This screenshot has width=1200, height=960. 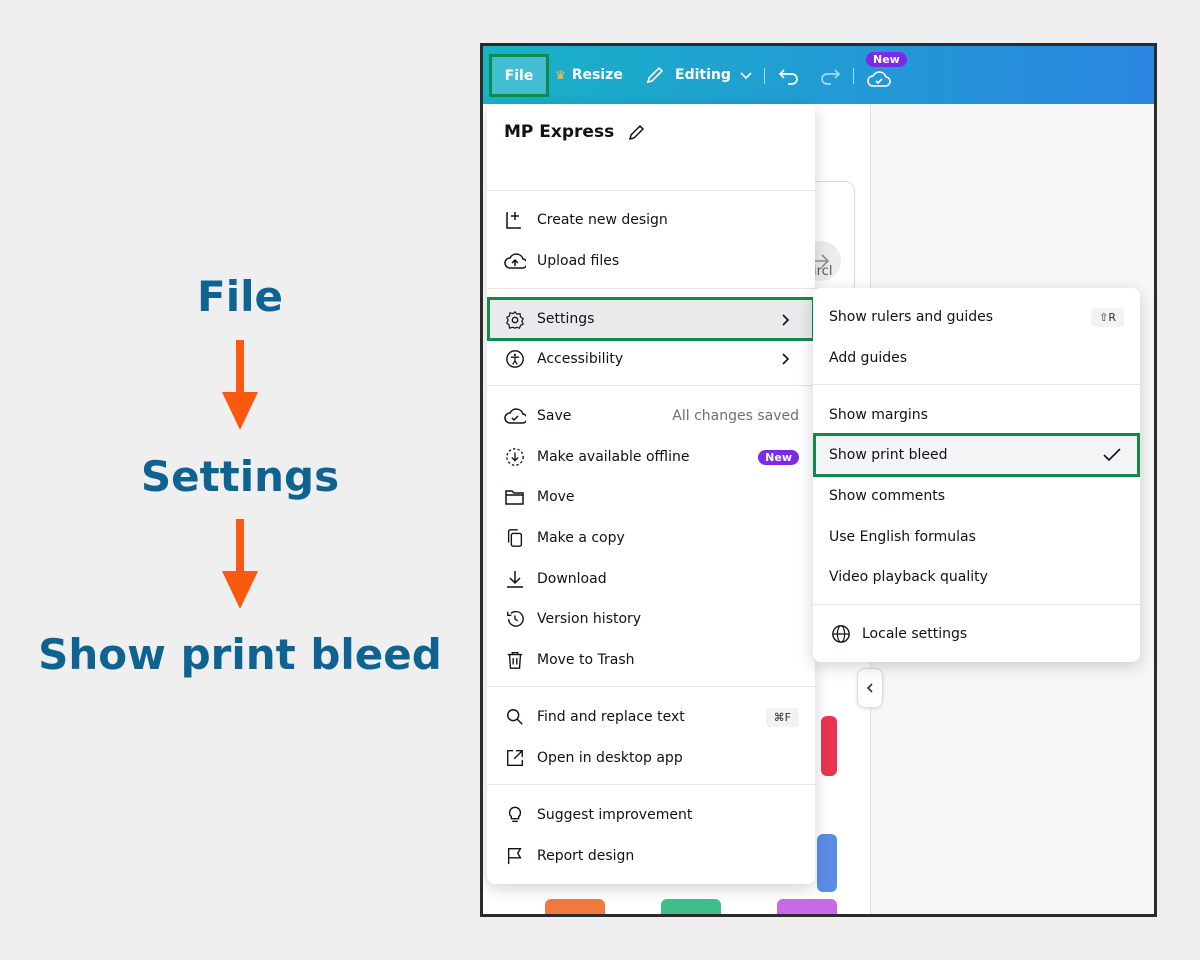 What do you see at coordinates (818, 75) in the screenshot?
I see `top-toolbar: File ♛ Resize Editing New` at bounding box center [818, 75].